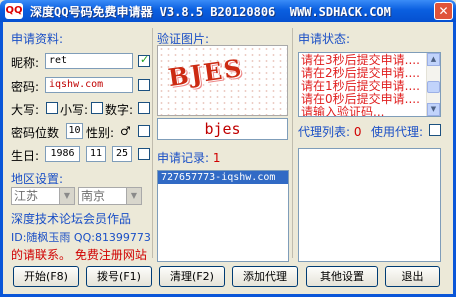 Image resolution: width=456 pixels, height=297 pixels. I want to click on proxy-list-text: 代理列表:, so click(324, 132).